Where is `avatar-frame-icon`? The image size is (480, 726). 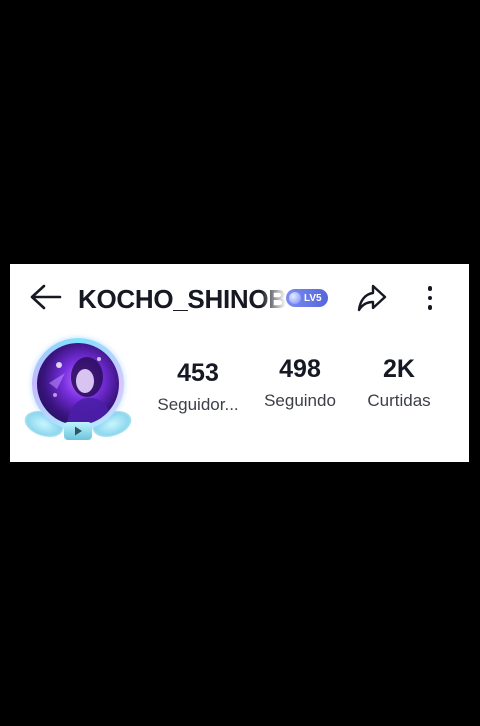 avatar-frame-icon is located at coordinates (78, 384).